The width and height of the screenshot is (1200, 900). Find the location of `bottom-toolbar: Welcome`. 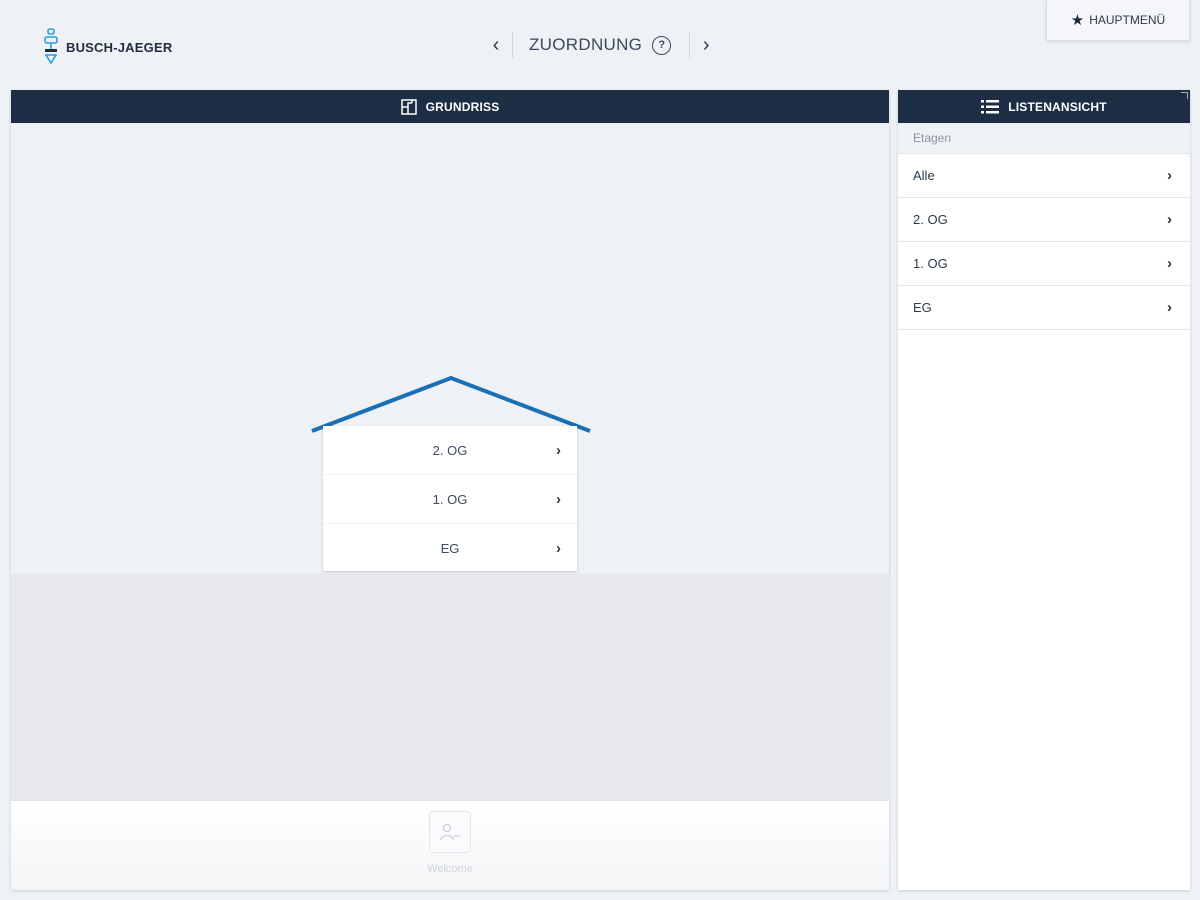

bottom-toolbar: Welcome is located at coordinates (450, 845).